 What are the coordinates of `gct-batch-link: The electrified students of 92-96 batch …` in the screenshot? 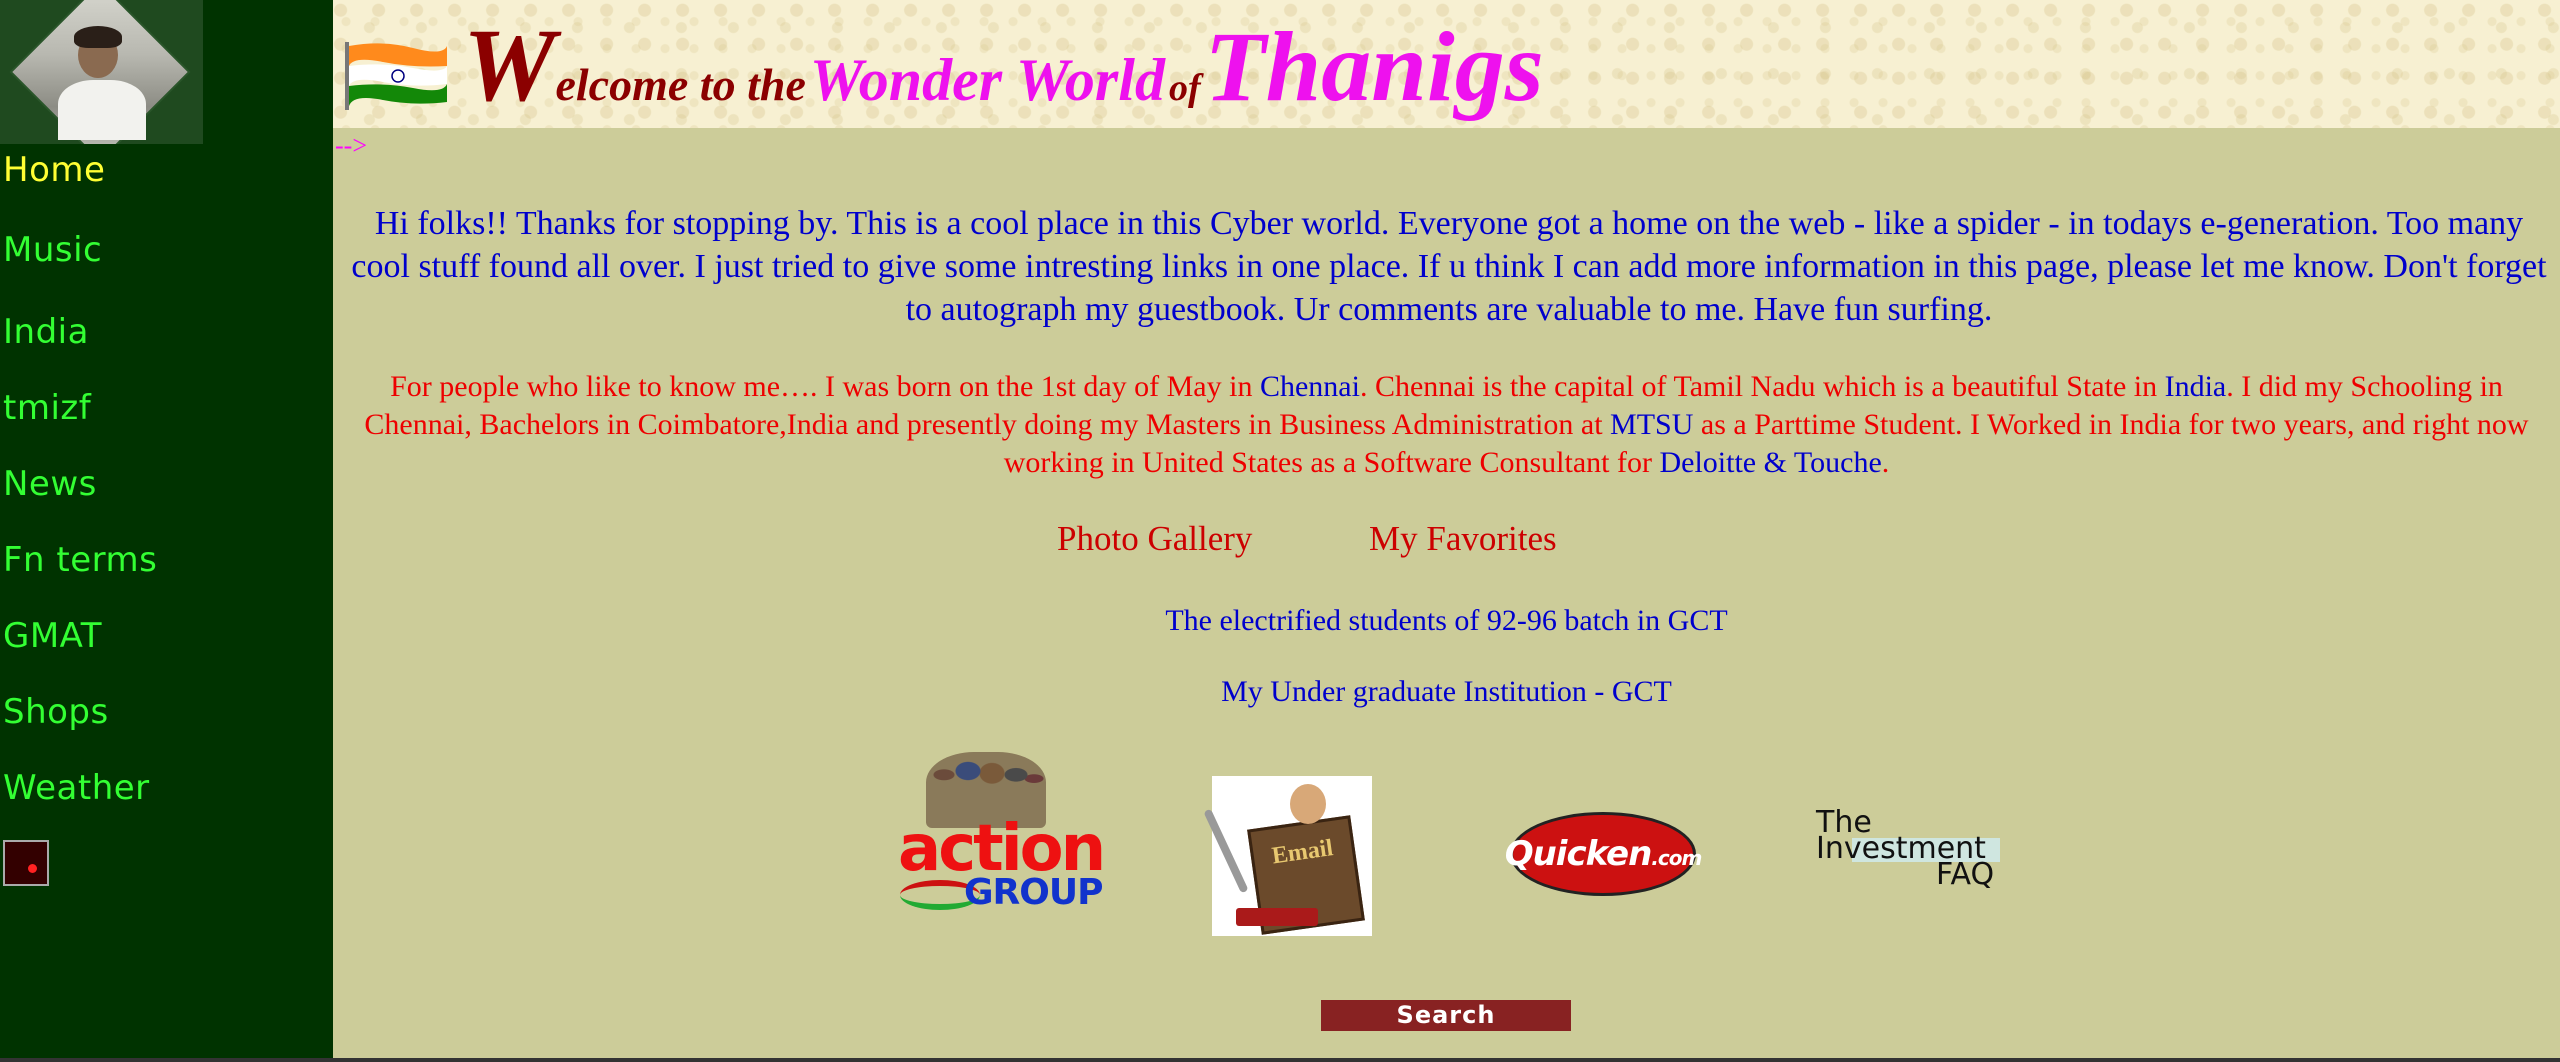 It's located at (1446, 621).